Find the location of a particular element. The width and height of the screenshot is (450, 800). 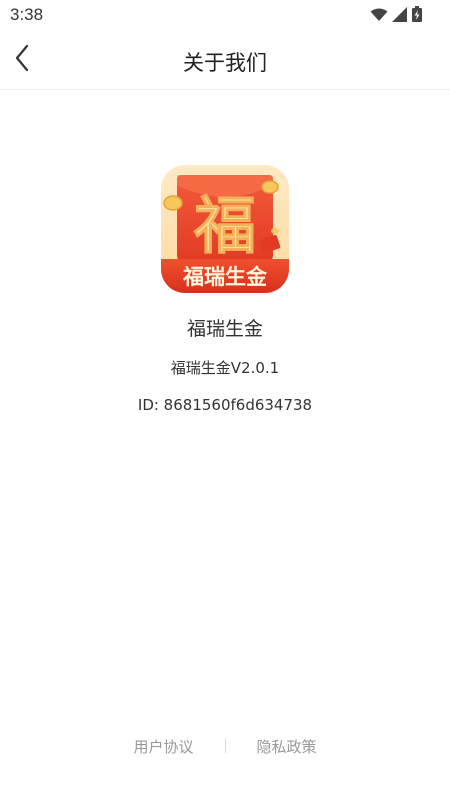

status-time: 3:38 is located at coordinates (27, 14).